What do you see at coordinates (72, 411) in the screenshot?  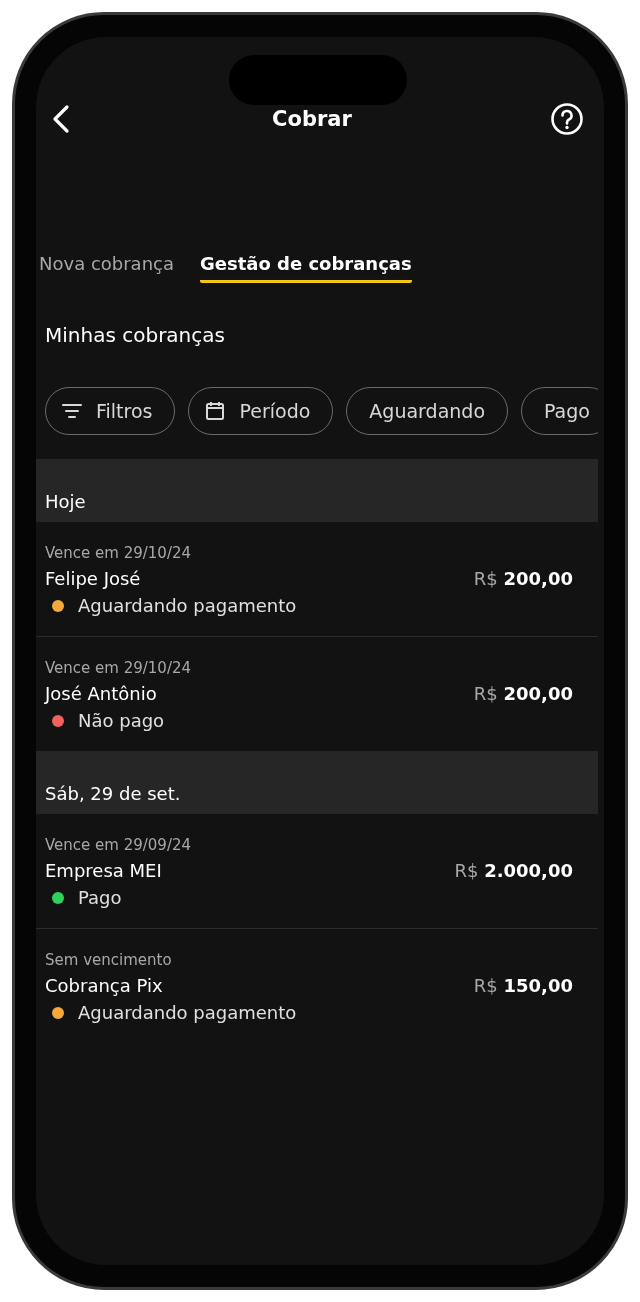 I see `filter-icon` at bounding box center [72, 411].